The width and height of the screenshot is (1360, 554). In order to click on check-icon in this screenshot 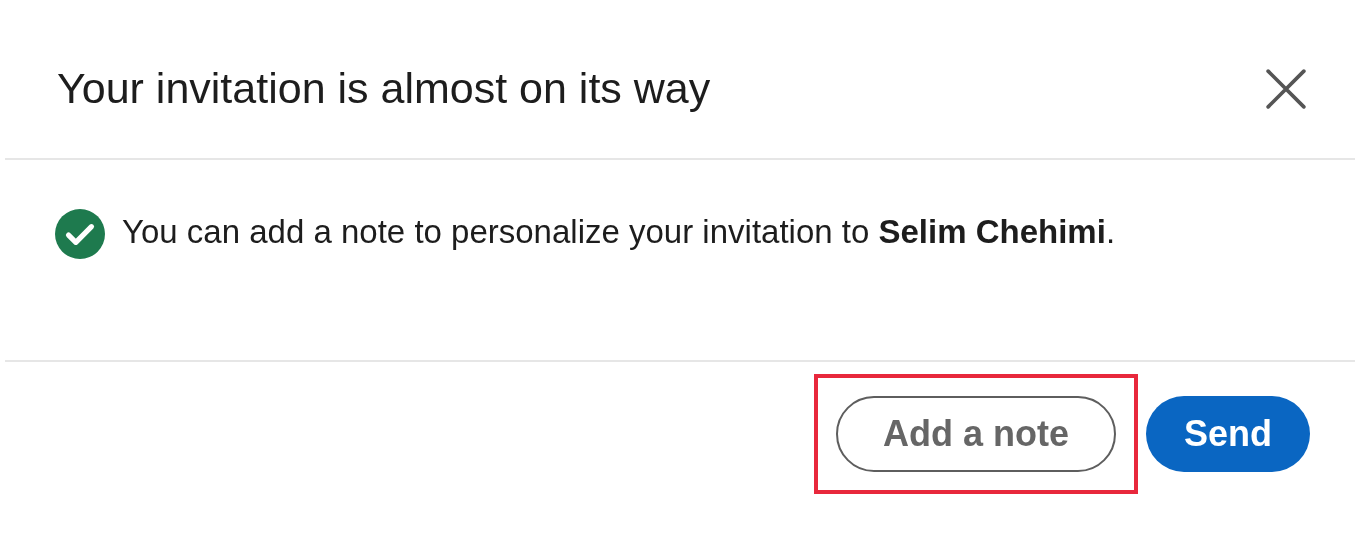, I will do `click(80, 234)`.